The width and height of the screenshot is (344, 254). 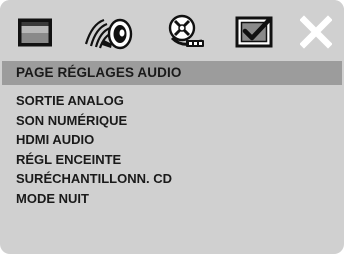 What do you see at coordinates (172, 121) in the screenshot?
I see `menu-item-digital-audio: SON NUMÉRIQUE` at bounding box center [172, 121].